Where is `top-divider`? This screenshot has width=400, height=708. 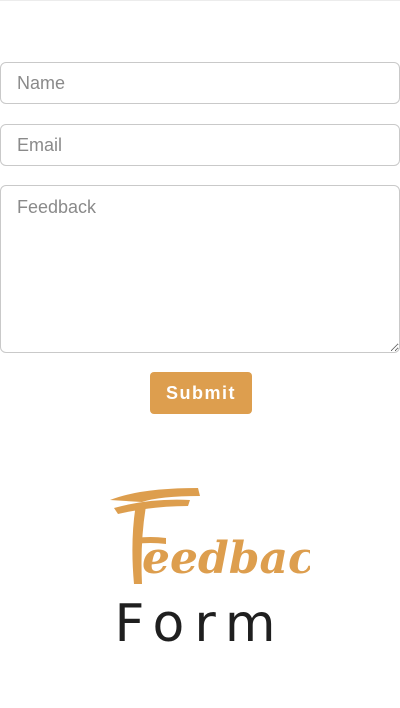
top-divider is located at coordinates (200, 0).